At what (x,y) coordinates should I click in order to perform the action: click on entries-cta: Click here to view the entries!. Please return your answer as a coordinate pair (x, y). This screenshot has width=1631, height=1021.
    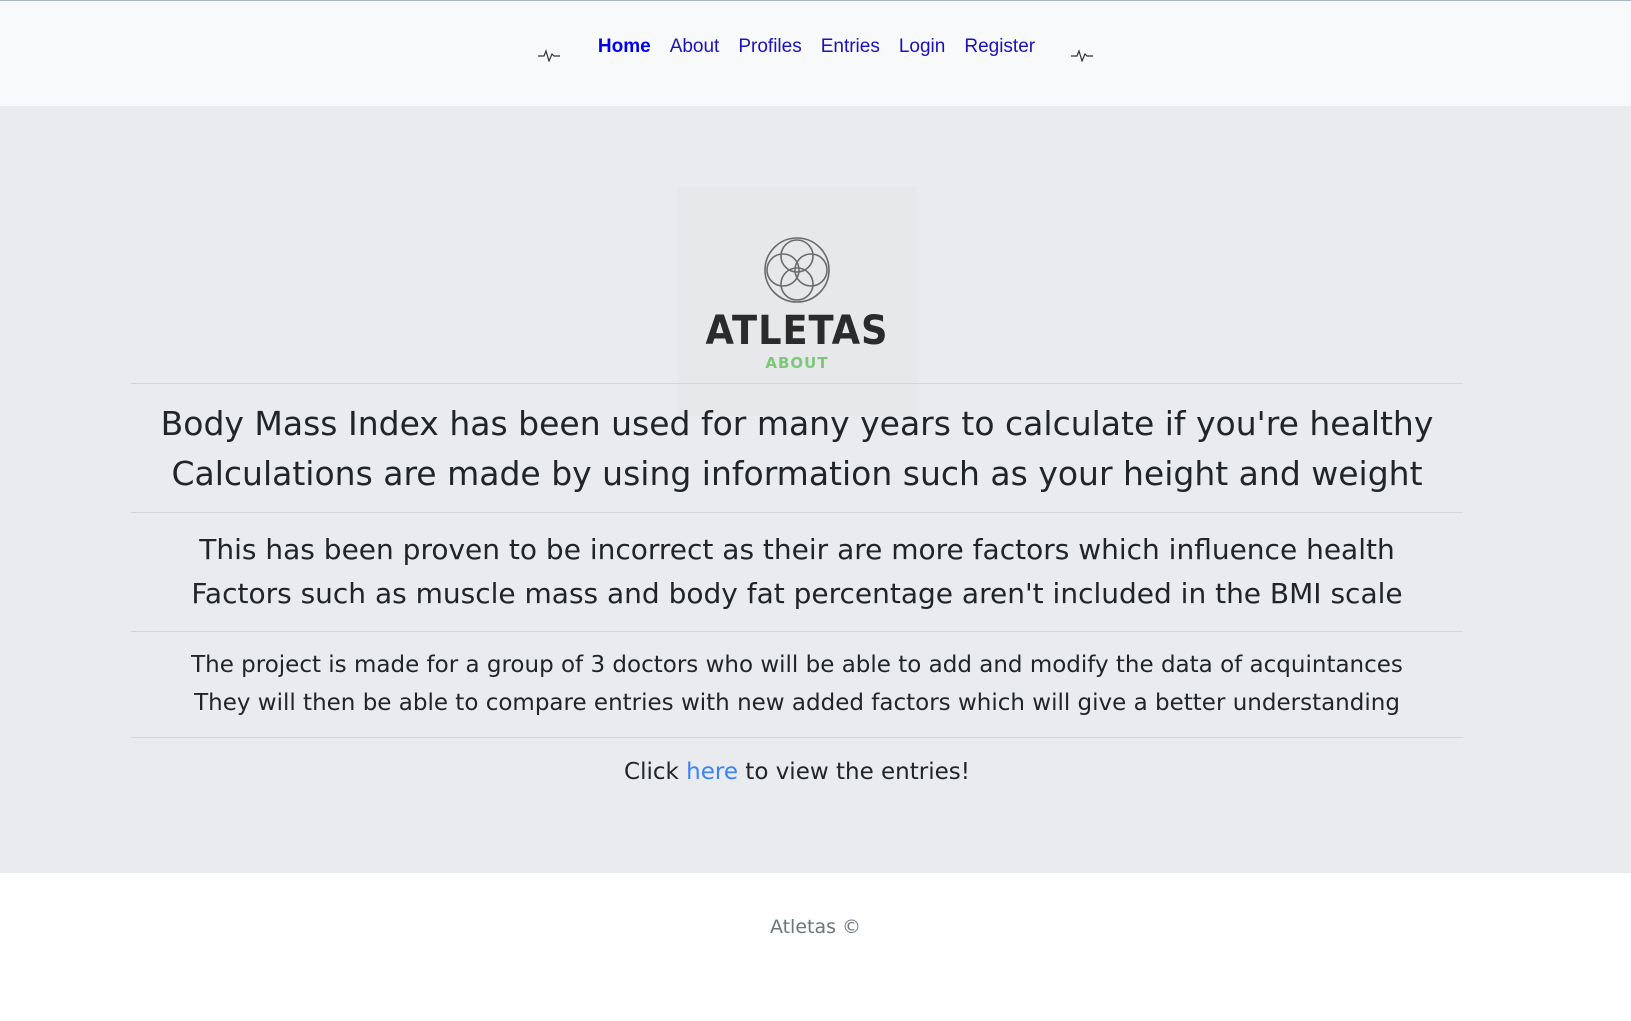
    Looking at the image, I should click on (797, 772).